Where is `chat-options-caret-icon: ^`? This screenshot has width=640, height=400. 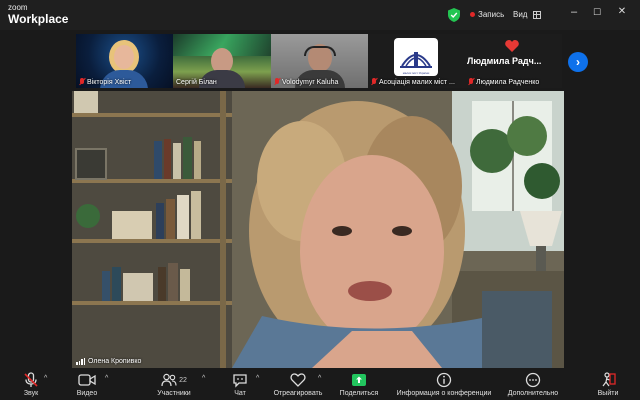
chat-options-caret-icon: ^ is located at coordinates (257, 378).